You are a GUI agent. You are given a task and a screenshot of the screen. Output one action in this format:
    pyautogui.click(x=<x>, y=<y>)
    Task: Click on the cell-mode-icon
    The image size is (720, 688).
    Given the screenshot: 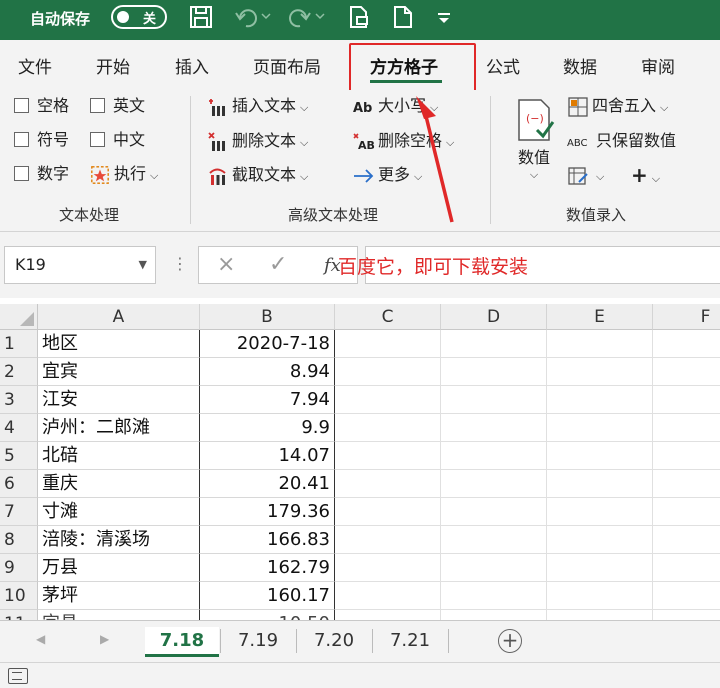 What is the action you would take?
    pyautogui.click(x=18, y=676)
    